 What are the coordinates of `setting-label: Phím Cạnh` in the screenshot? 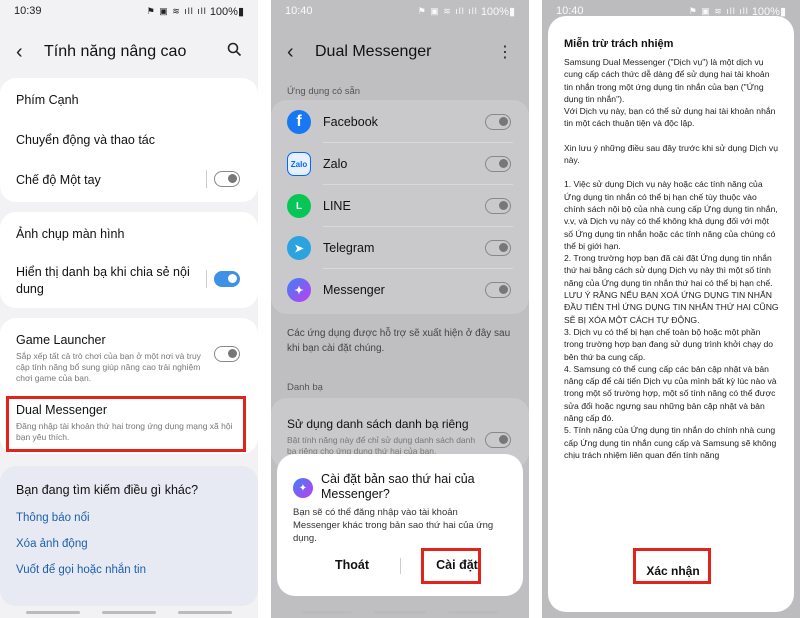 It's located at (47, 100).